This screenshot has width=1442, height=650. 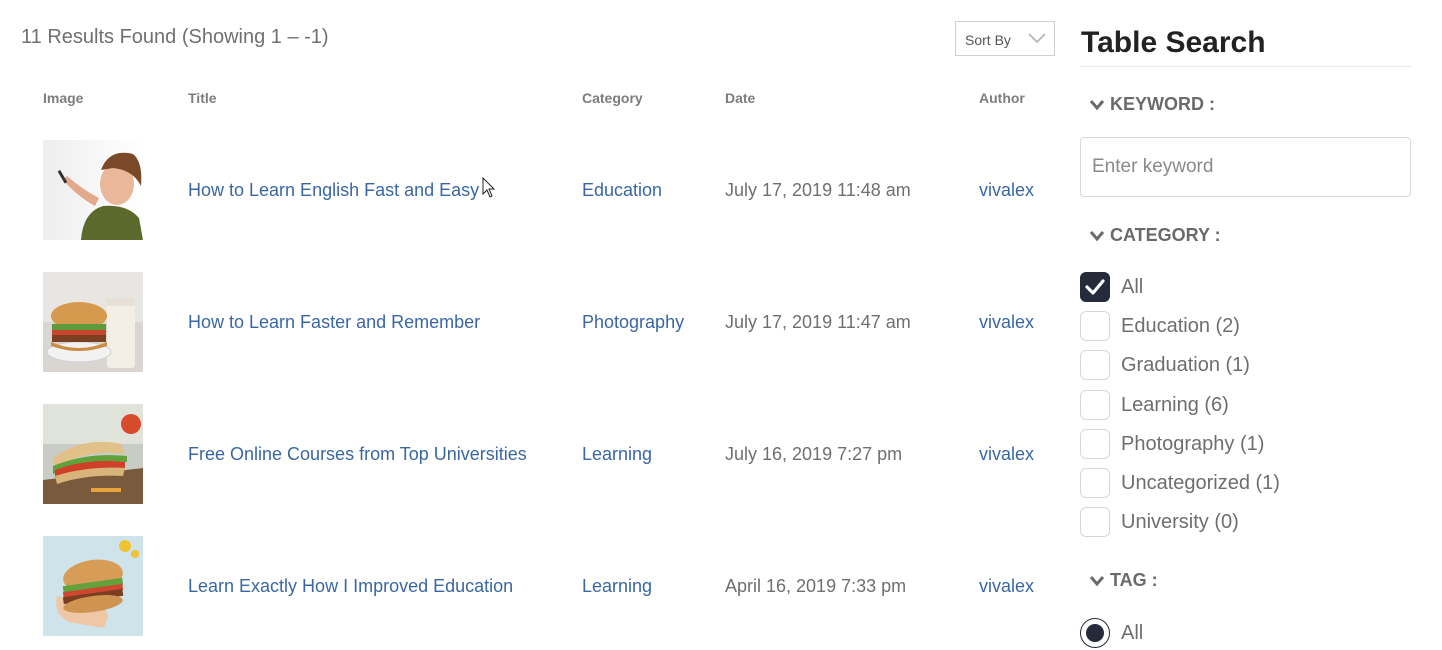 What do you see at coordinates (818, 322) in the screenshot?
I see `post-date: July 17, 2019 11:47 am` at bounding box center [818, 322].